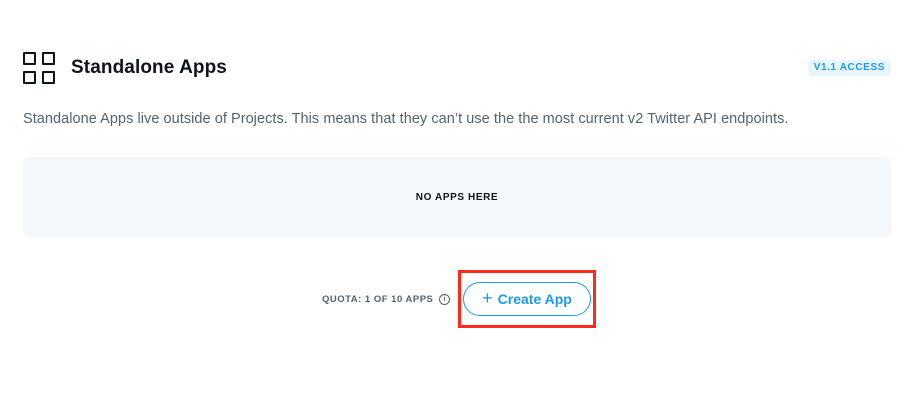 This screenshot has width=922, height=405. What do you see at coordinates (445, 299) in the screenshot?
I see `info-icon: i` at bounding box center [445, 299].